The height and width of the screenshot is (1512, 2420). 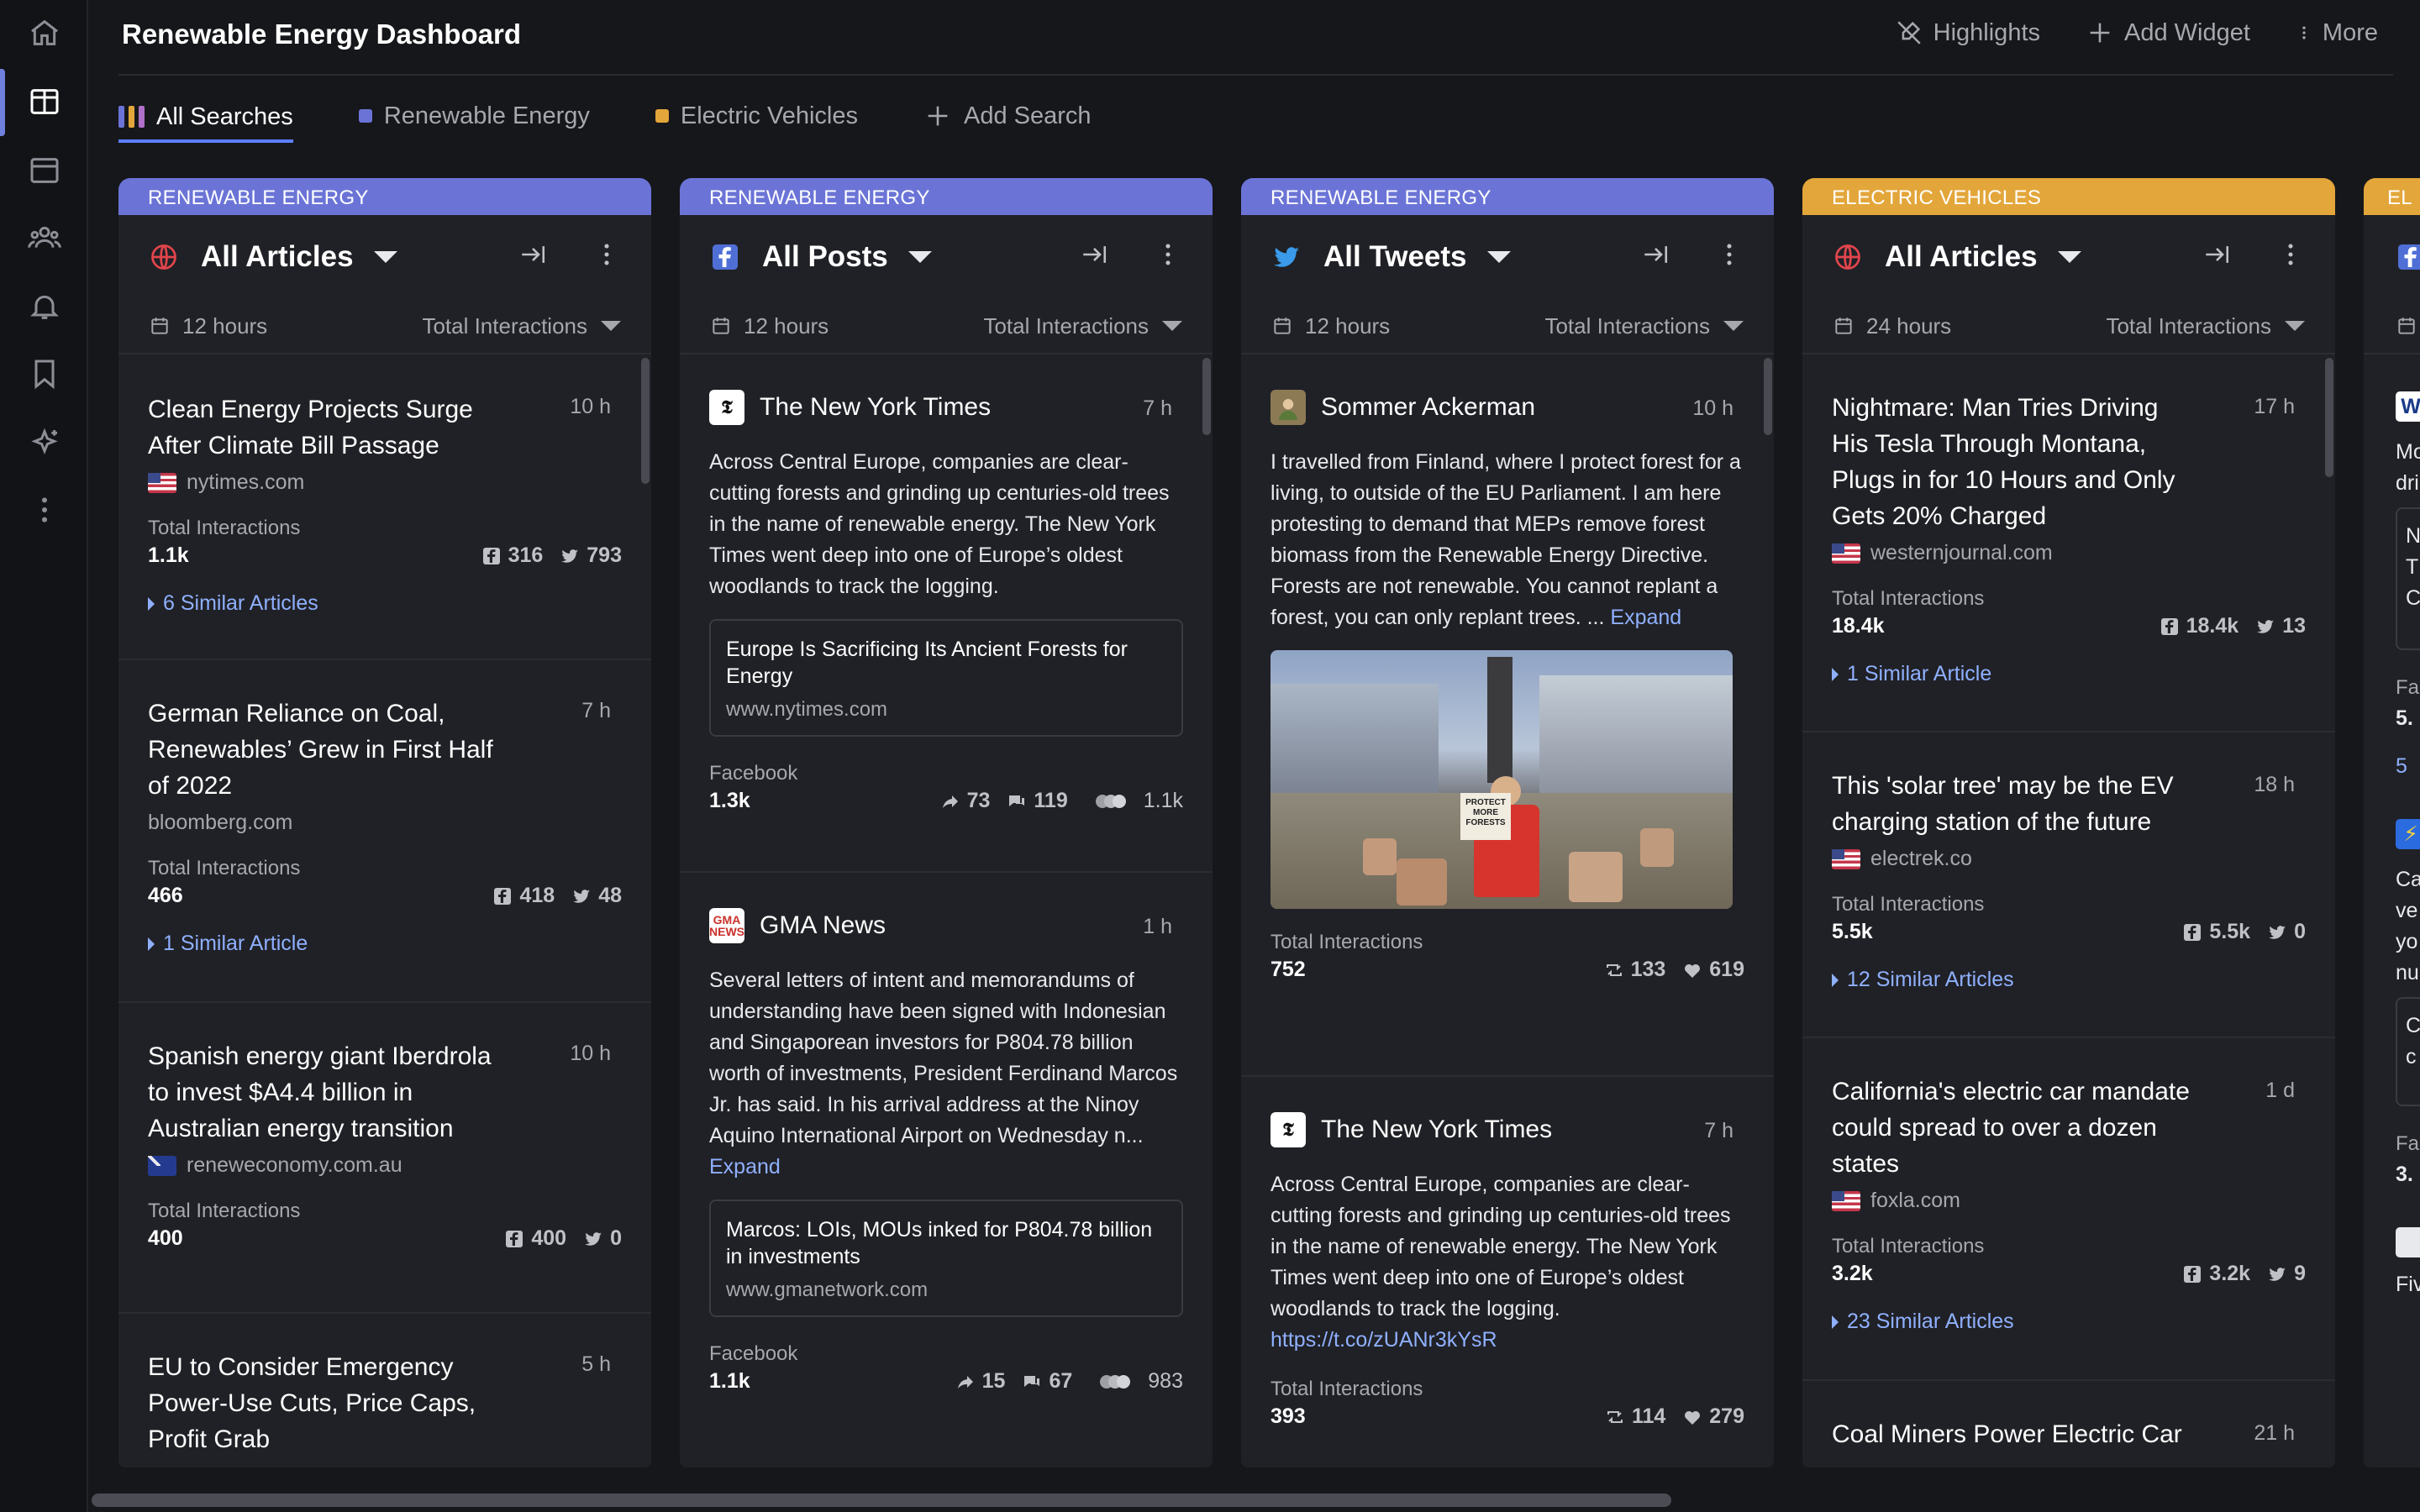 I want to click on similar-articles-link: 23 Similar Articles, so click(x=2069, y=1322).